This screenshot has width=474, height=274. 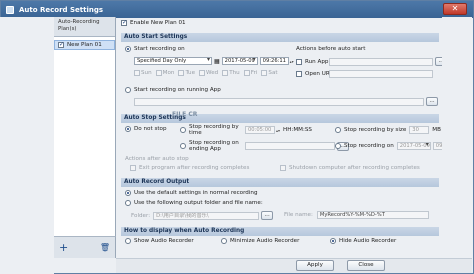 I want to click on run-app-checkbox, so click(x=299, y=61).